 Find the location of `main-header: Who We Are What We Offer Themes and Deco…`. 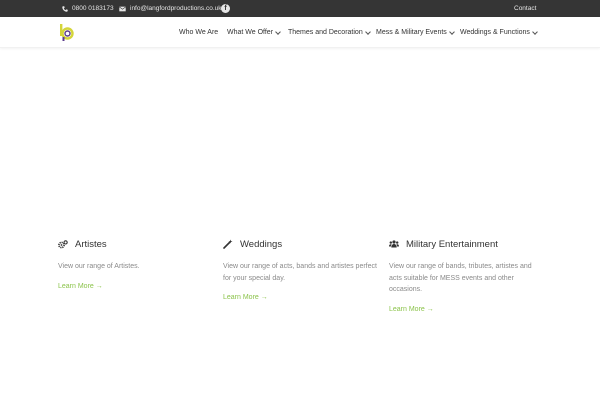

main-header: Who We Are What We Offer Themes and Deco… is located at coordinates (300, 32).